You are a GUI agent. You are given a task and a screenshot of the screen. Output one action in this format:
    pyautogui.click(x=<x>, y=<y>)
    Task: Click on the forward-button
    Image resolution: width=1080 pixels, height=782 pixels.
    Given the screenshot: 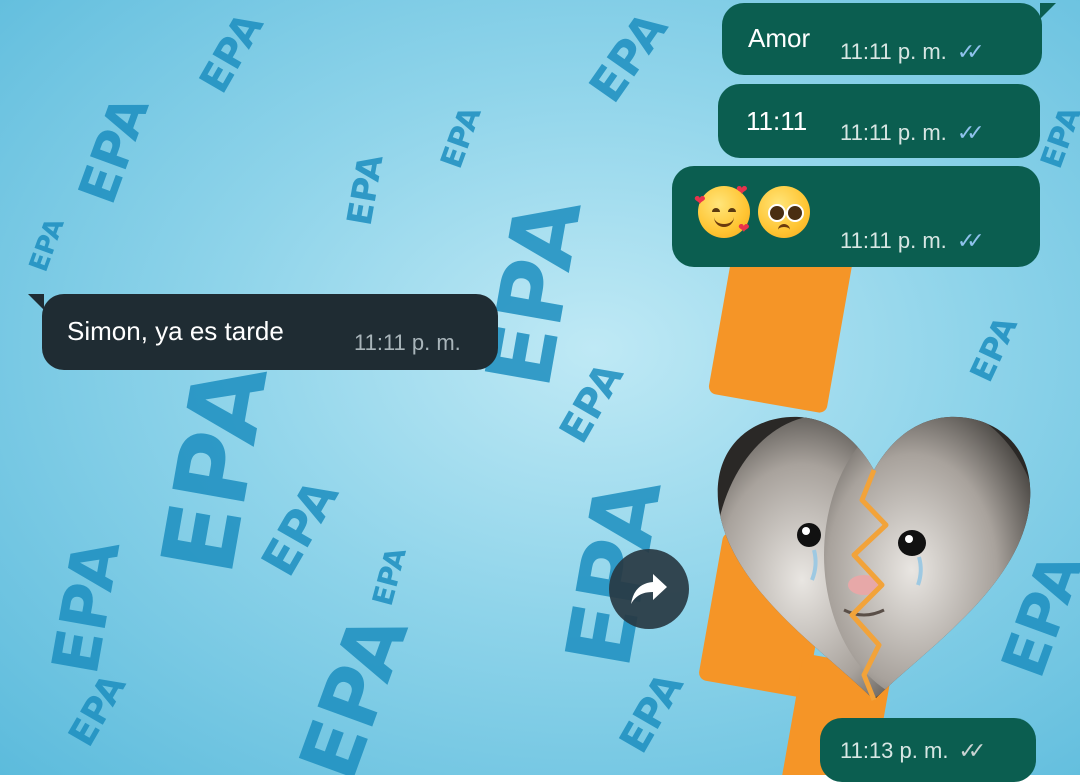 What is the action you would take?
    pyautogui.click(x=649, y=589)
    